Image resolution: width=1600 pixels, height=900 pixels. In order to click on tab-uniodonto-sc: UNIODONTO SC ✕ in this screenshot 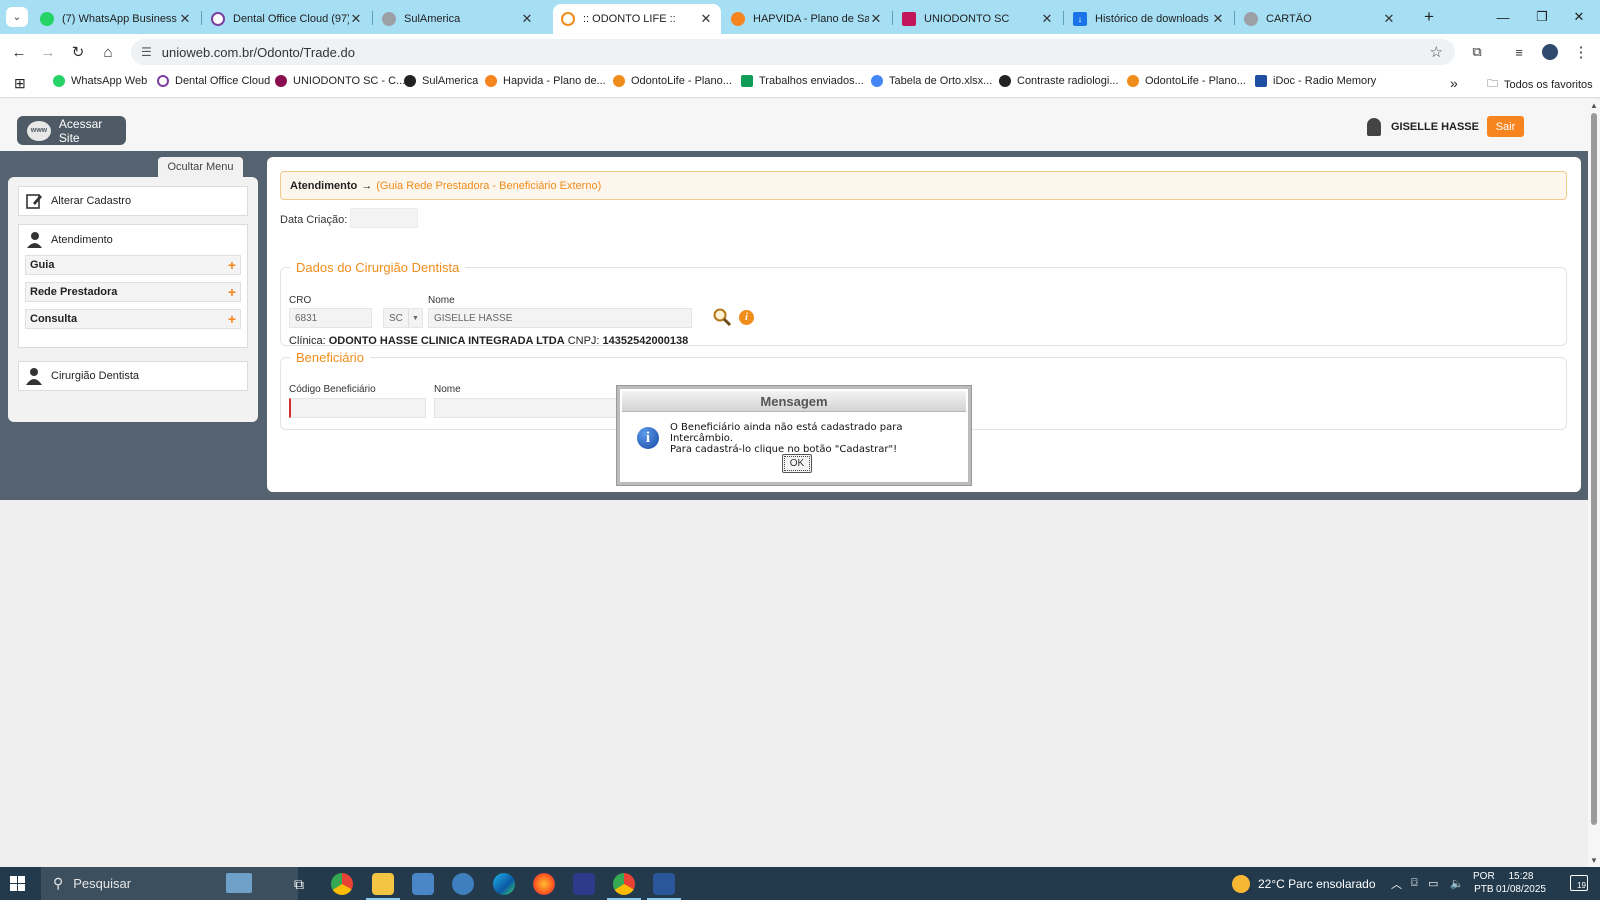, I will do `click(978, 19)`.